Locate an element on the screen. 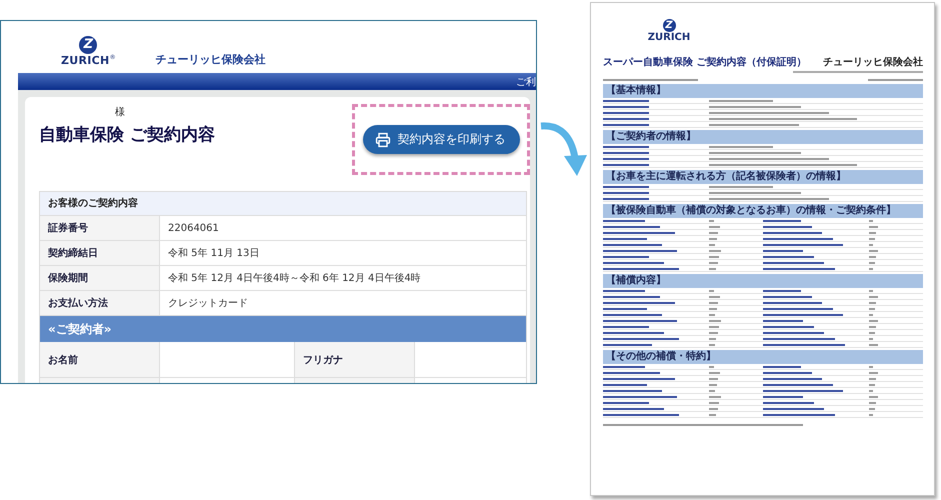 The height and width of the screenshot is (500, 941). section-header: 【被保険自動車（補償の対象となるお車）の情報・ご契約条件】 is located at coordinates (763, 211).